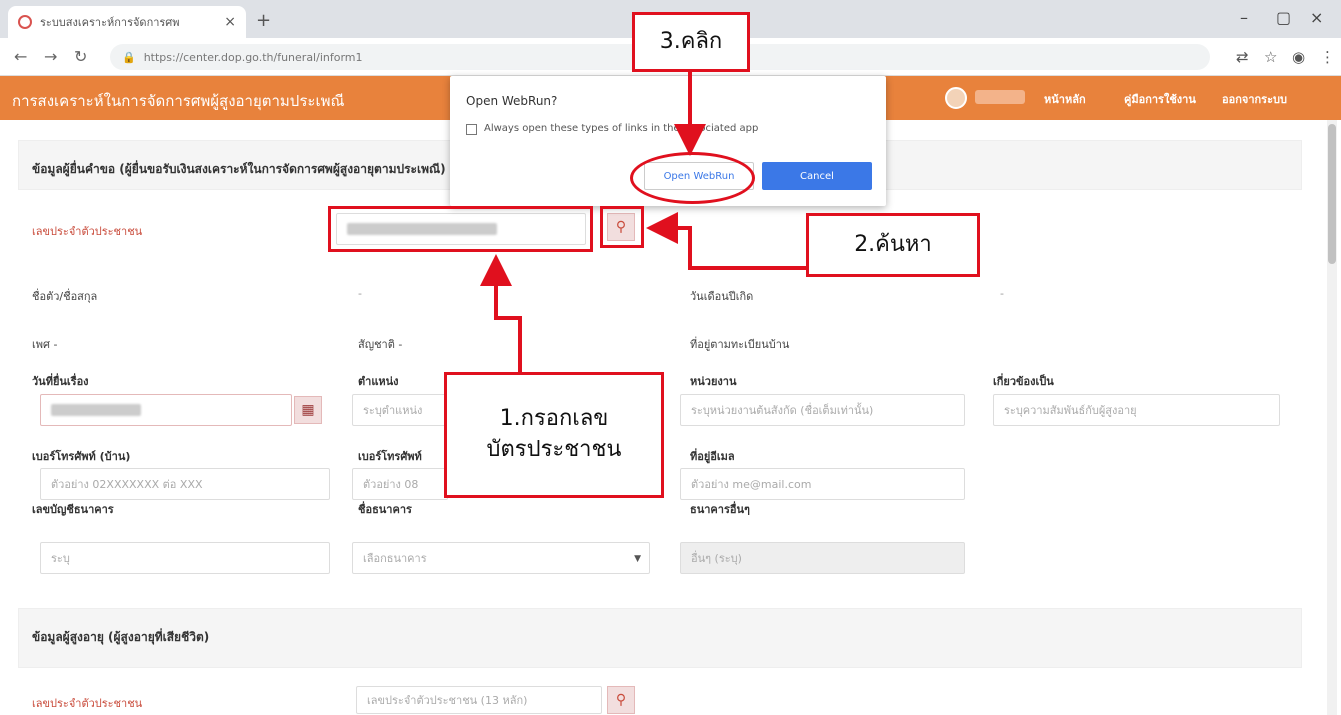 The width and height of the screenshot is (1341, 715). I want to click on browser-tab: ระบบสงเคราะห์การจัดการศพ ×, so click(127, 22).